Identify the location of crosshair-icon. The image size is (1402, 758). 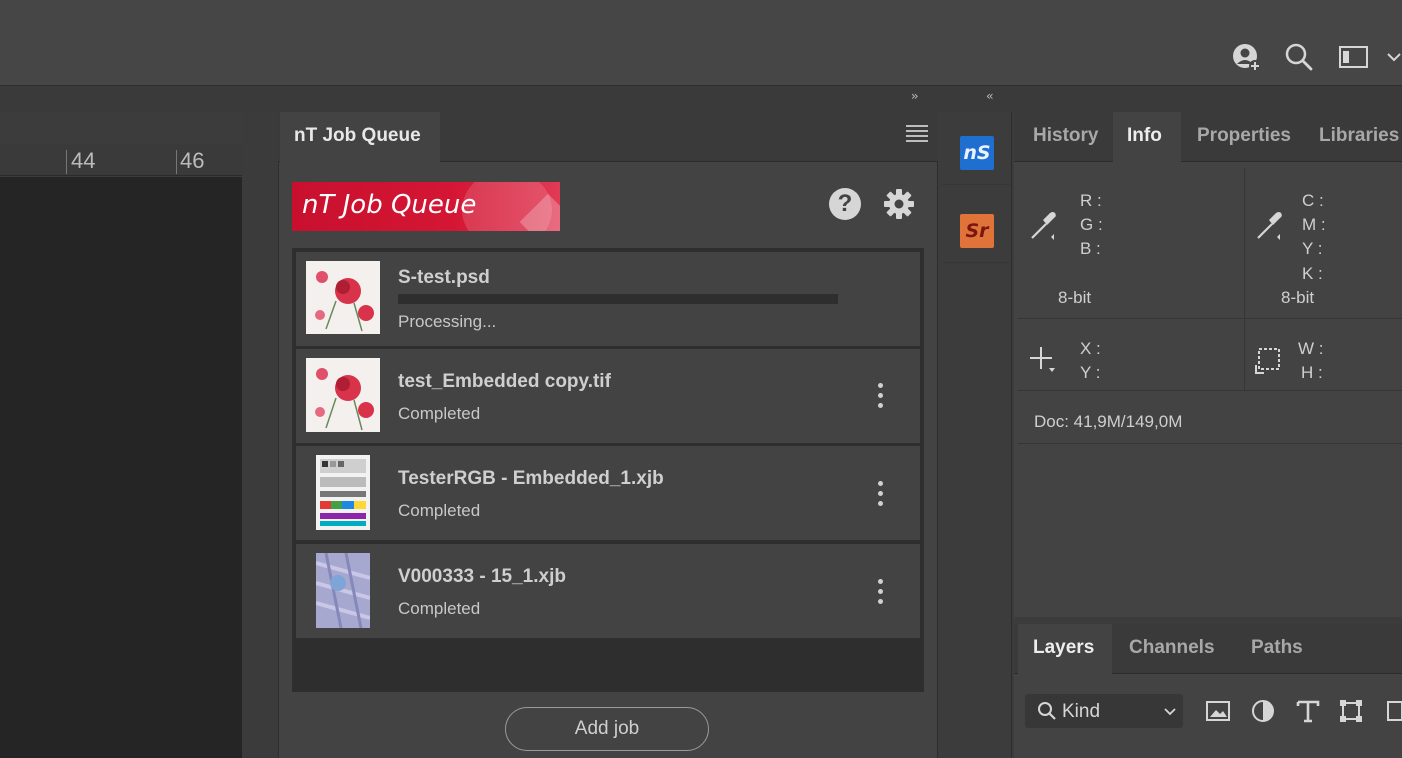
(1044, 360).